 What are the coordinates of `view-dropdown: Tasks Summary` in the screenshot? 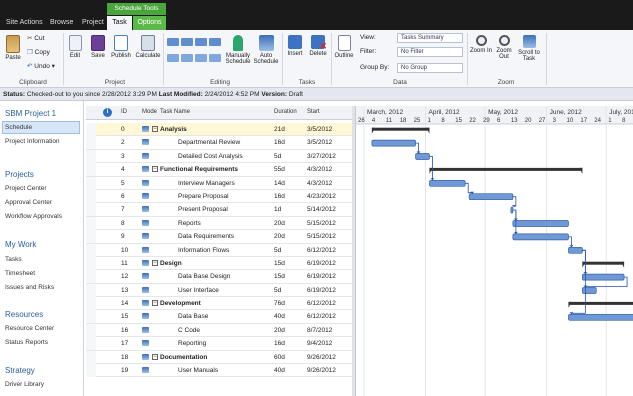 It's located at (430, 38).